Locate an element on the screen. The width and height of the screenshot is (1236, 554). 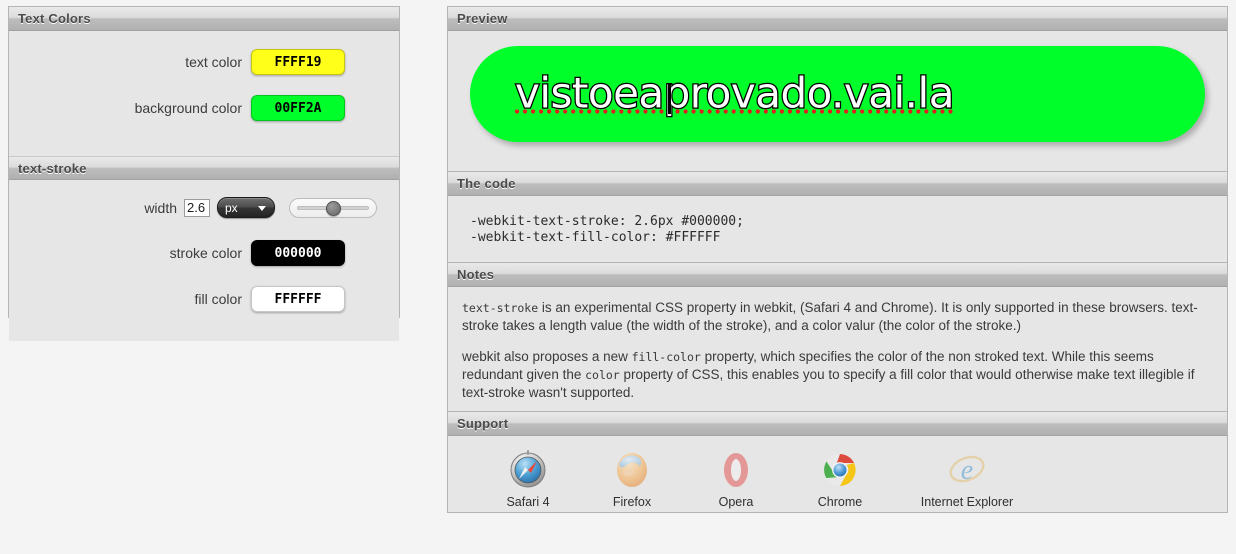
svg-text: e is located at coordinates (967, 470).